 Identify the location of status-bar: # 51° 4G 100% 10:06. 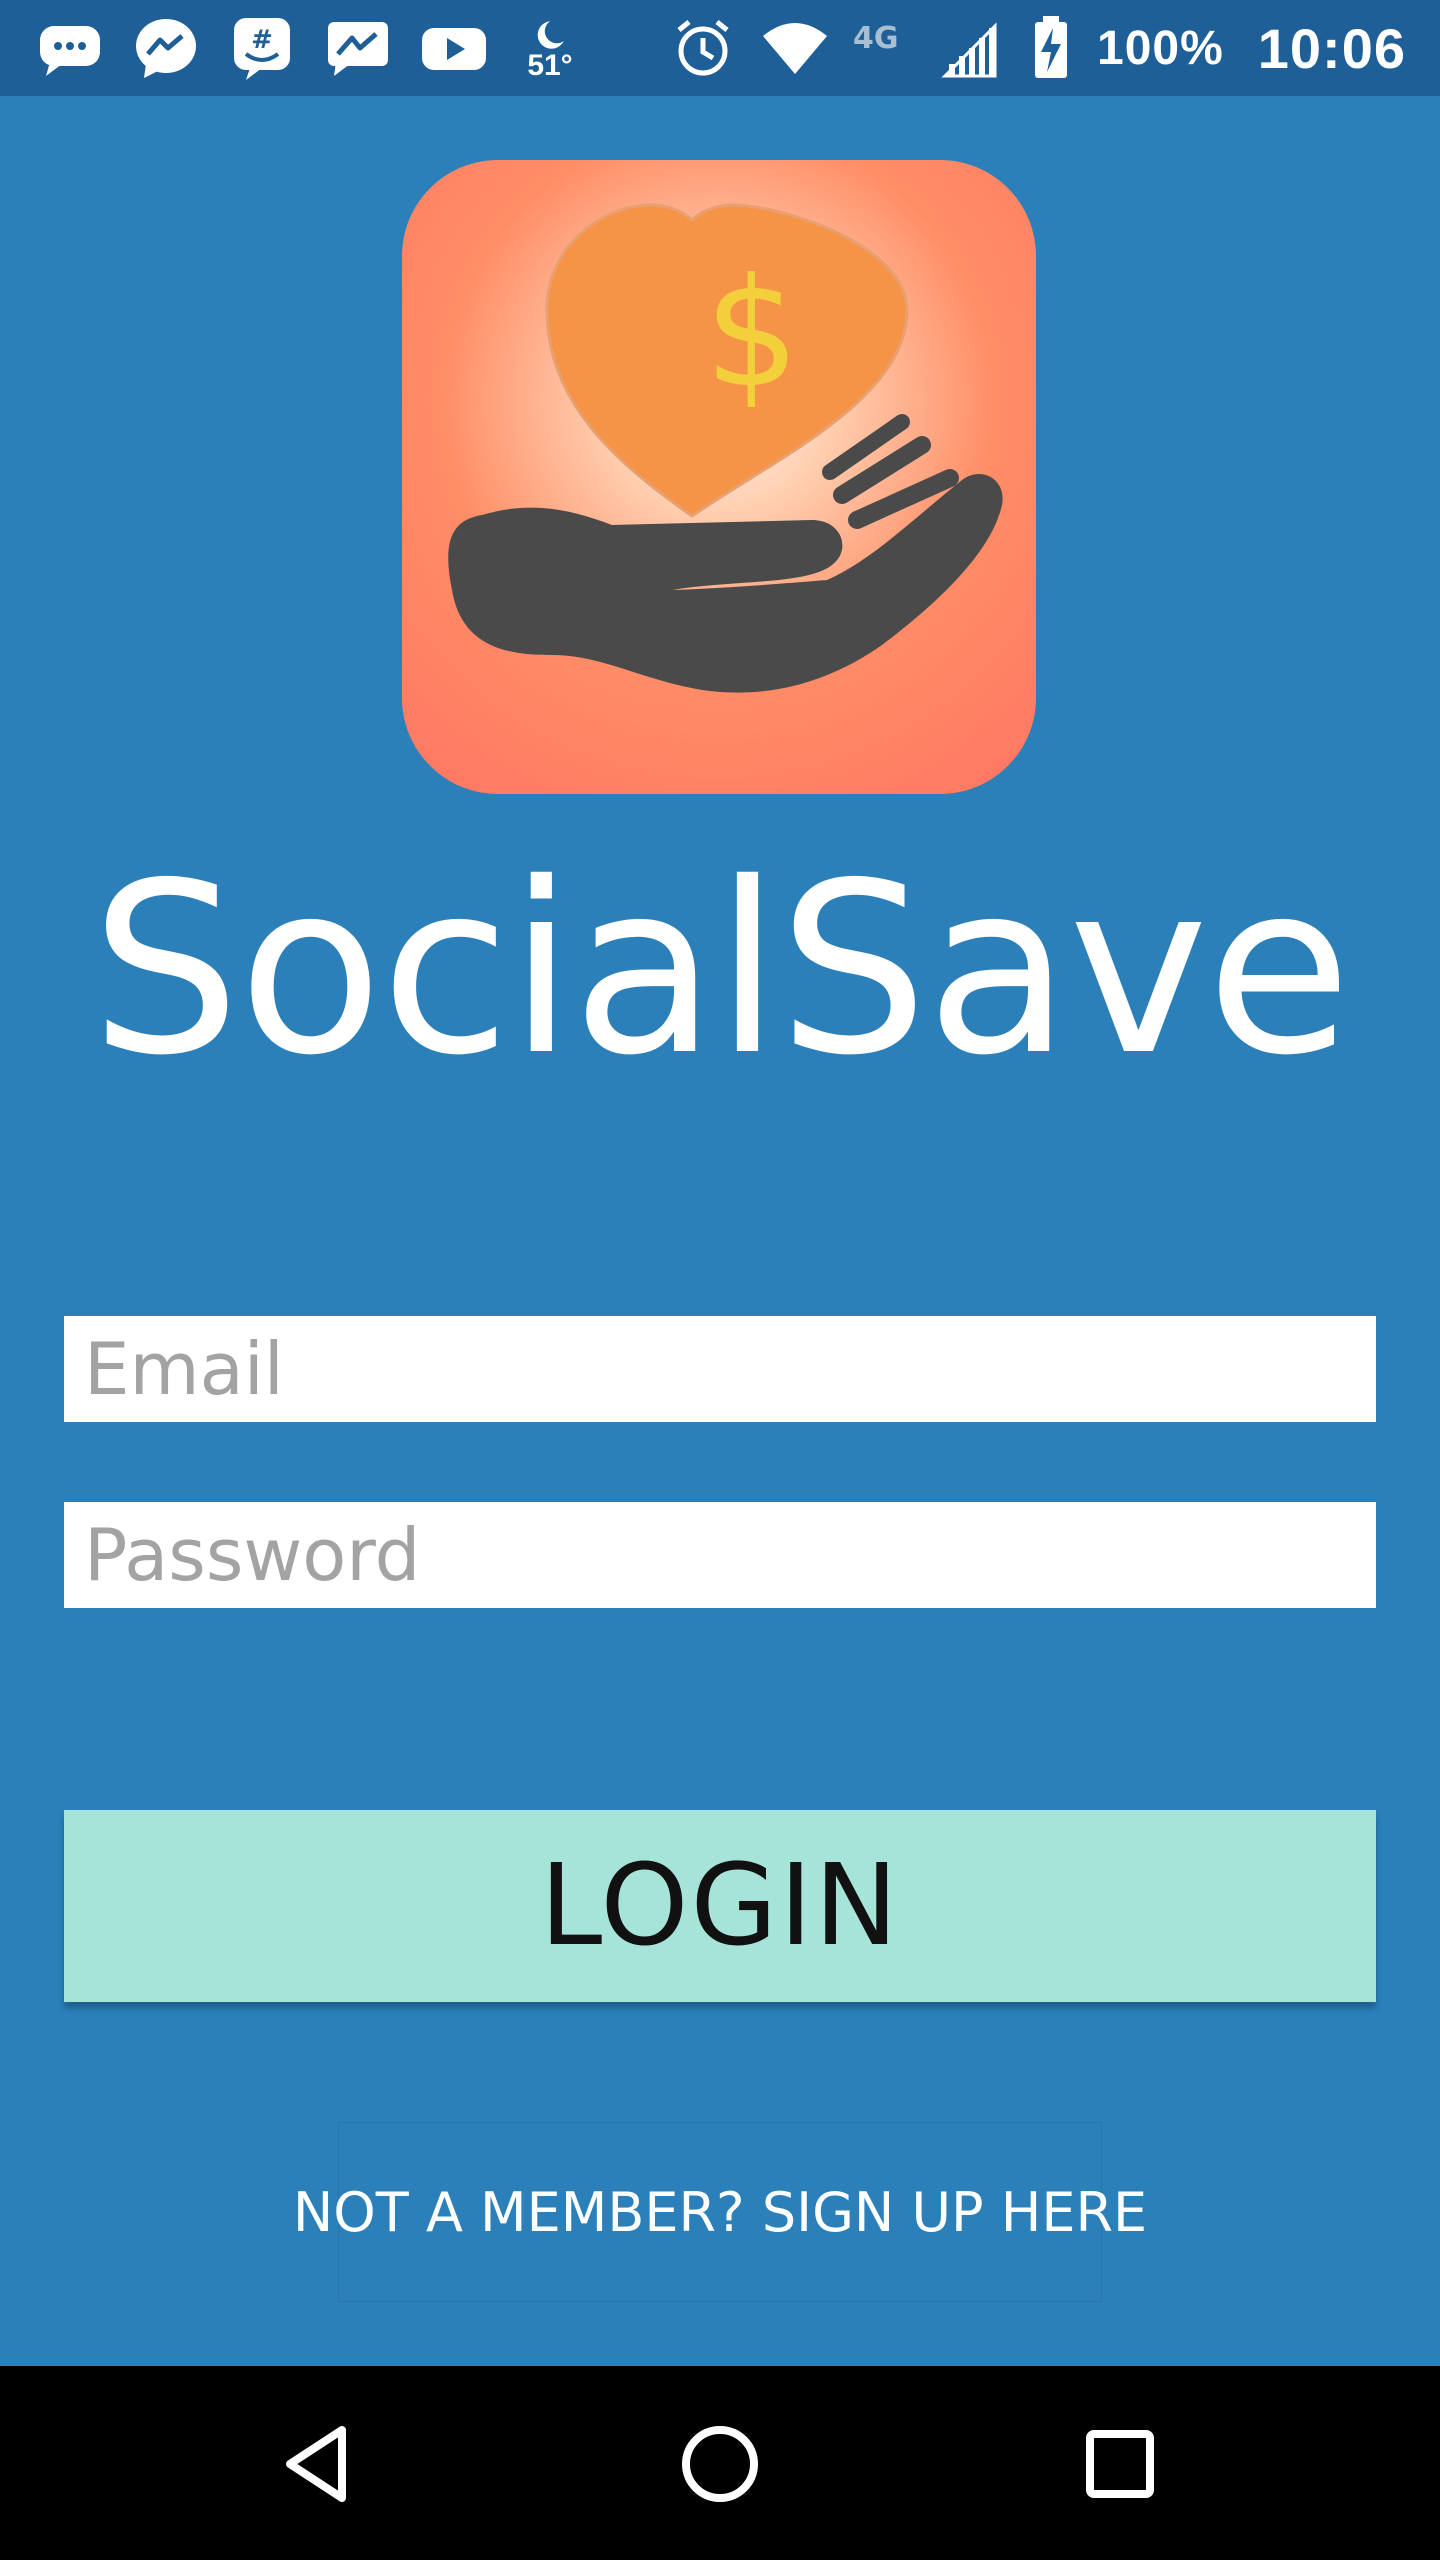
(720, 48).